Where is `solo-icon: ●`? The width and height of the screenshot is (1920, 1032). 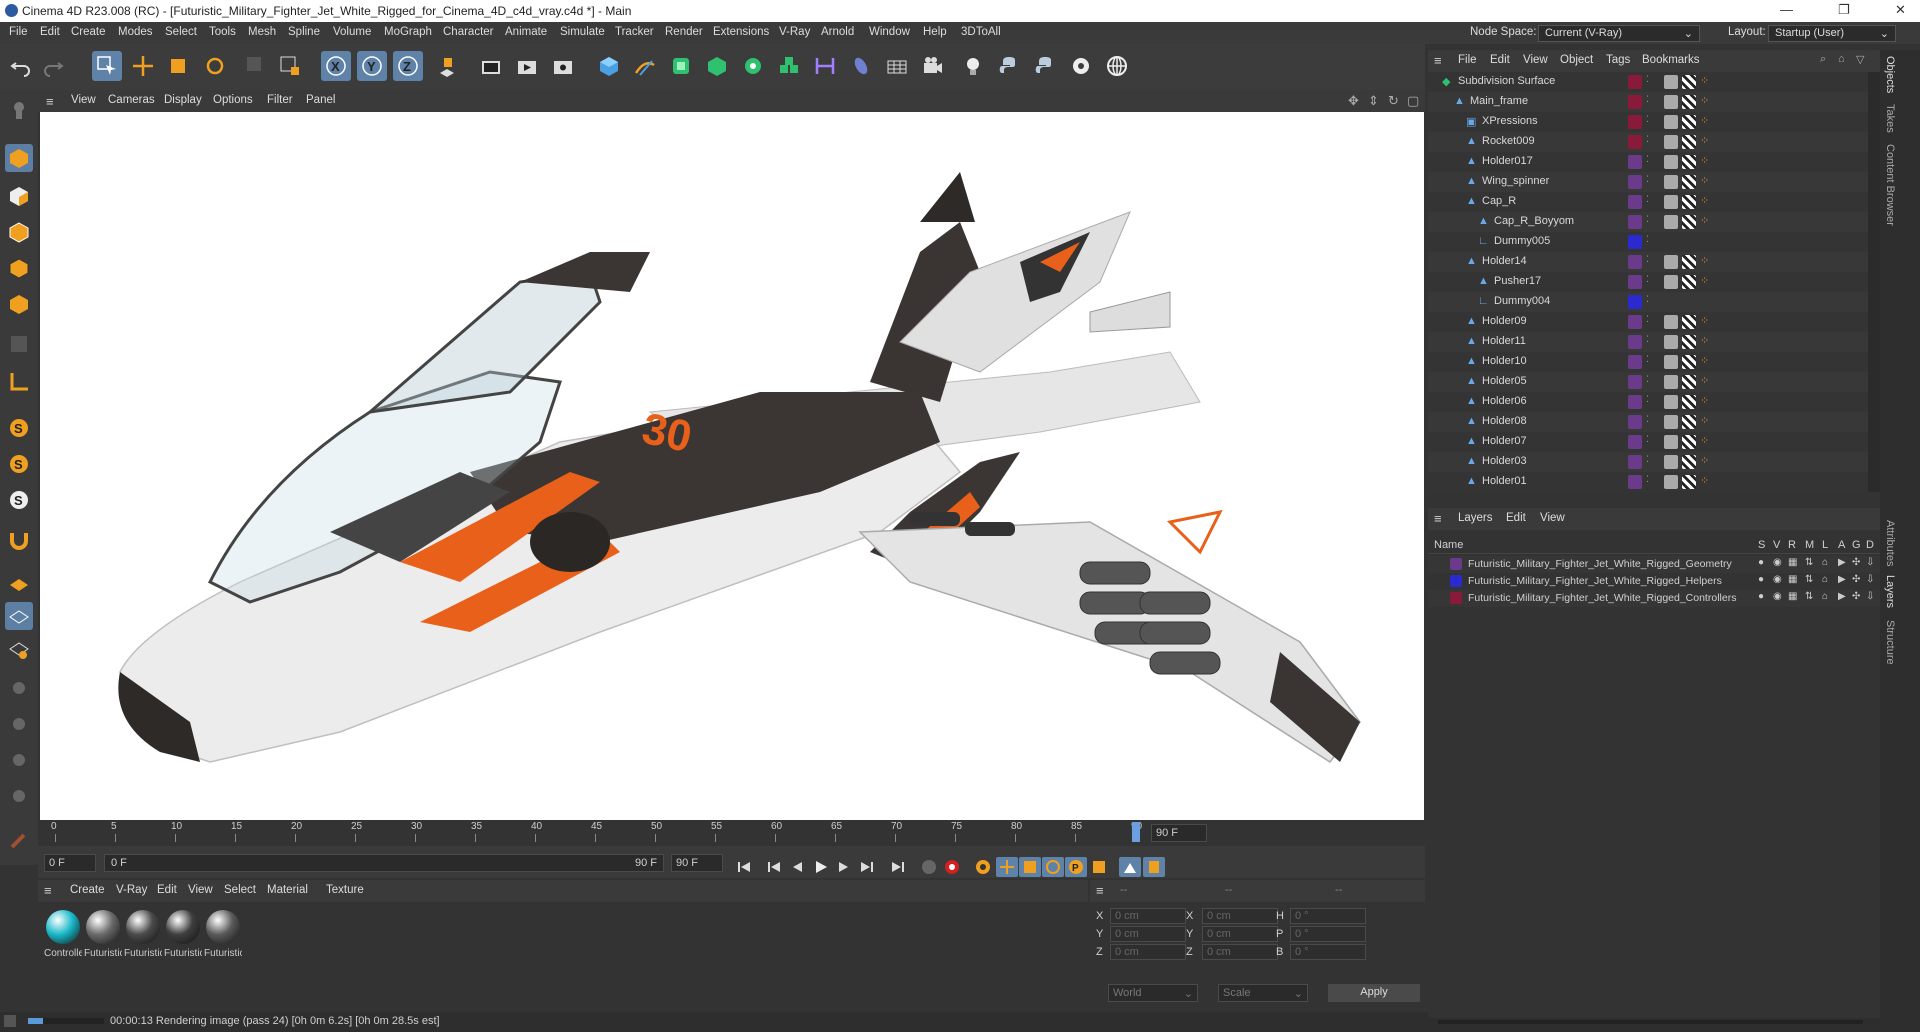
solo-icon: ● is located at coordinates (1761, 562).